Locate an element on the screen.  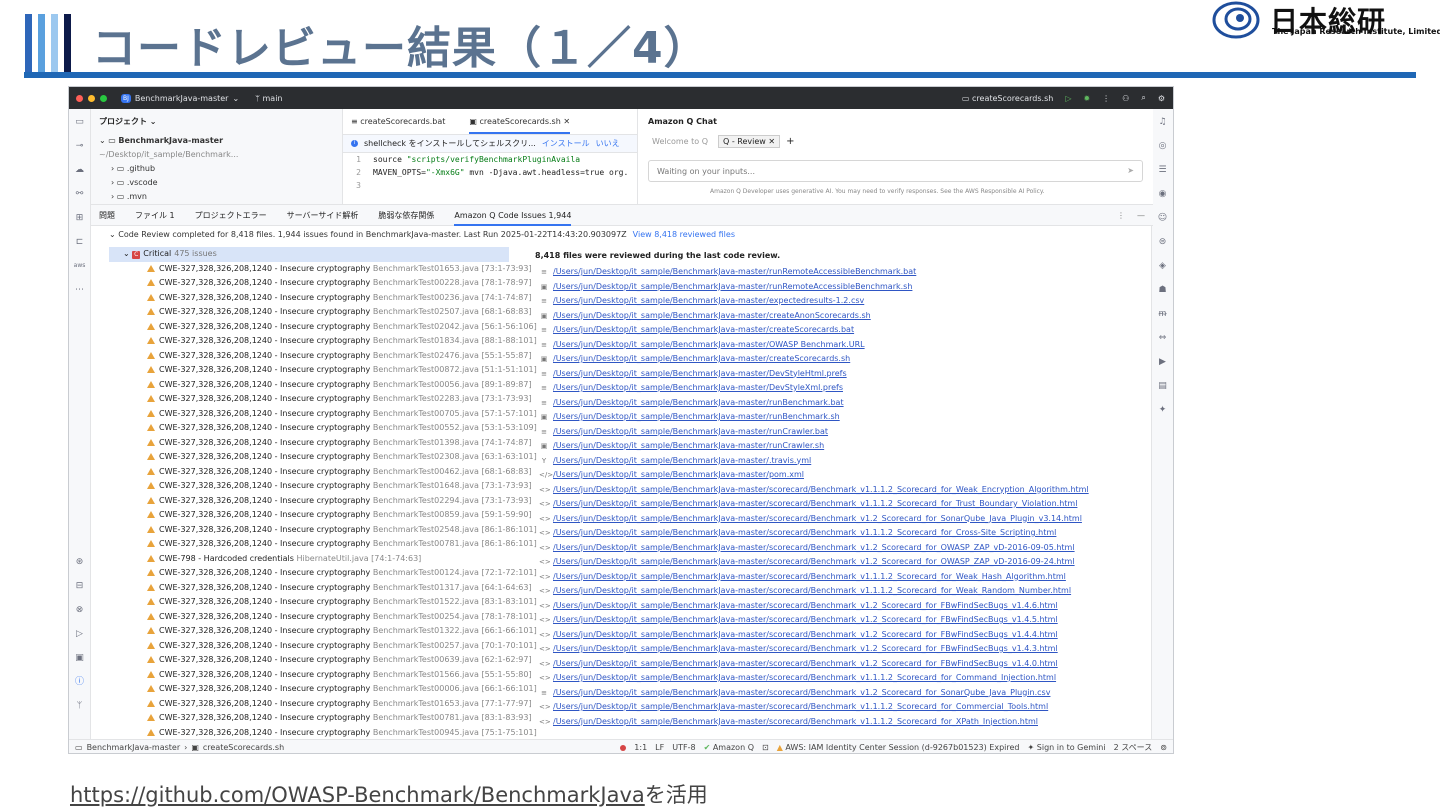
amazon-q-status: ✔ Amazon Q is located at coordinates (729, 747).